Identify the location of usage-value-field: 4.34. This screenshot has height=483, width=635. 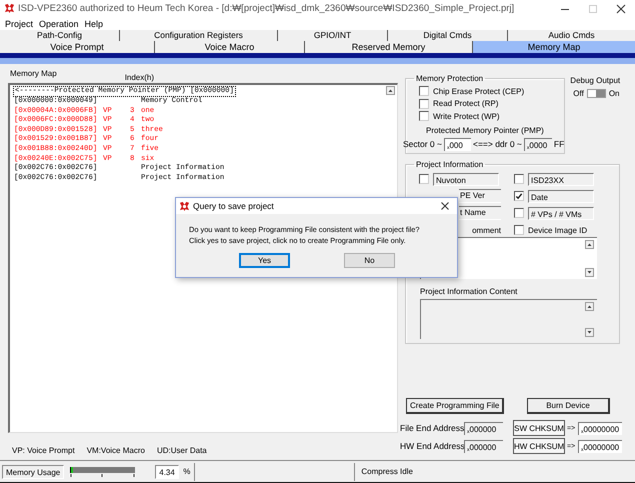
(167, 471).